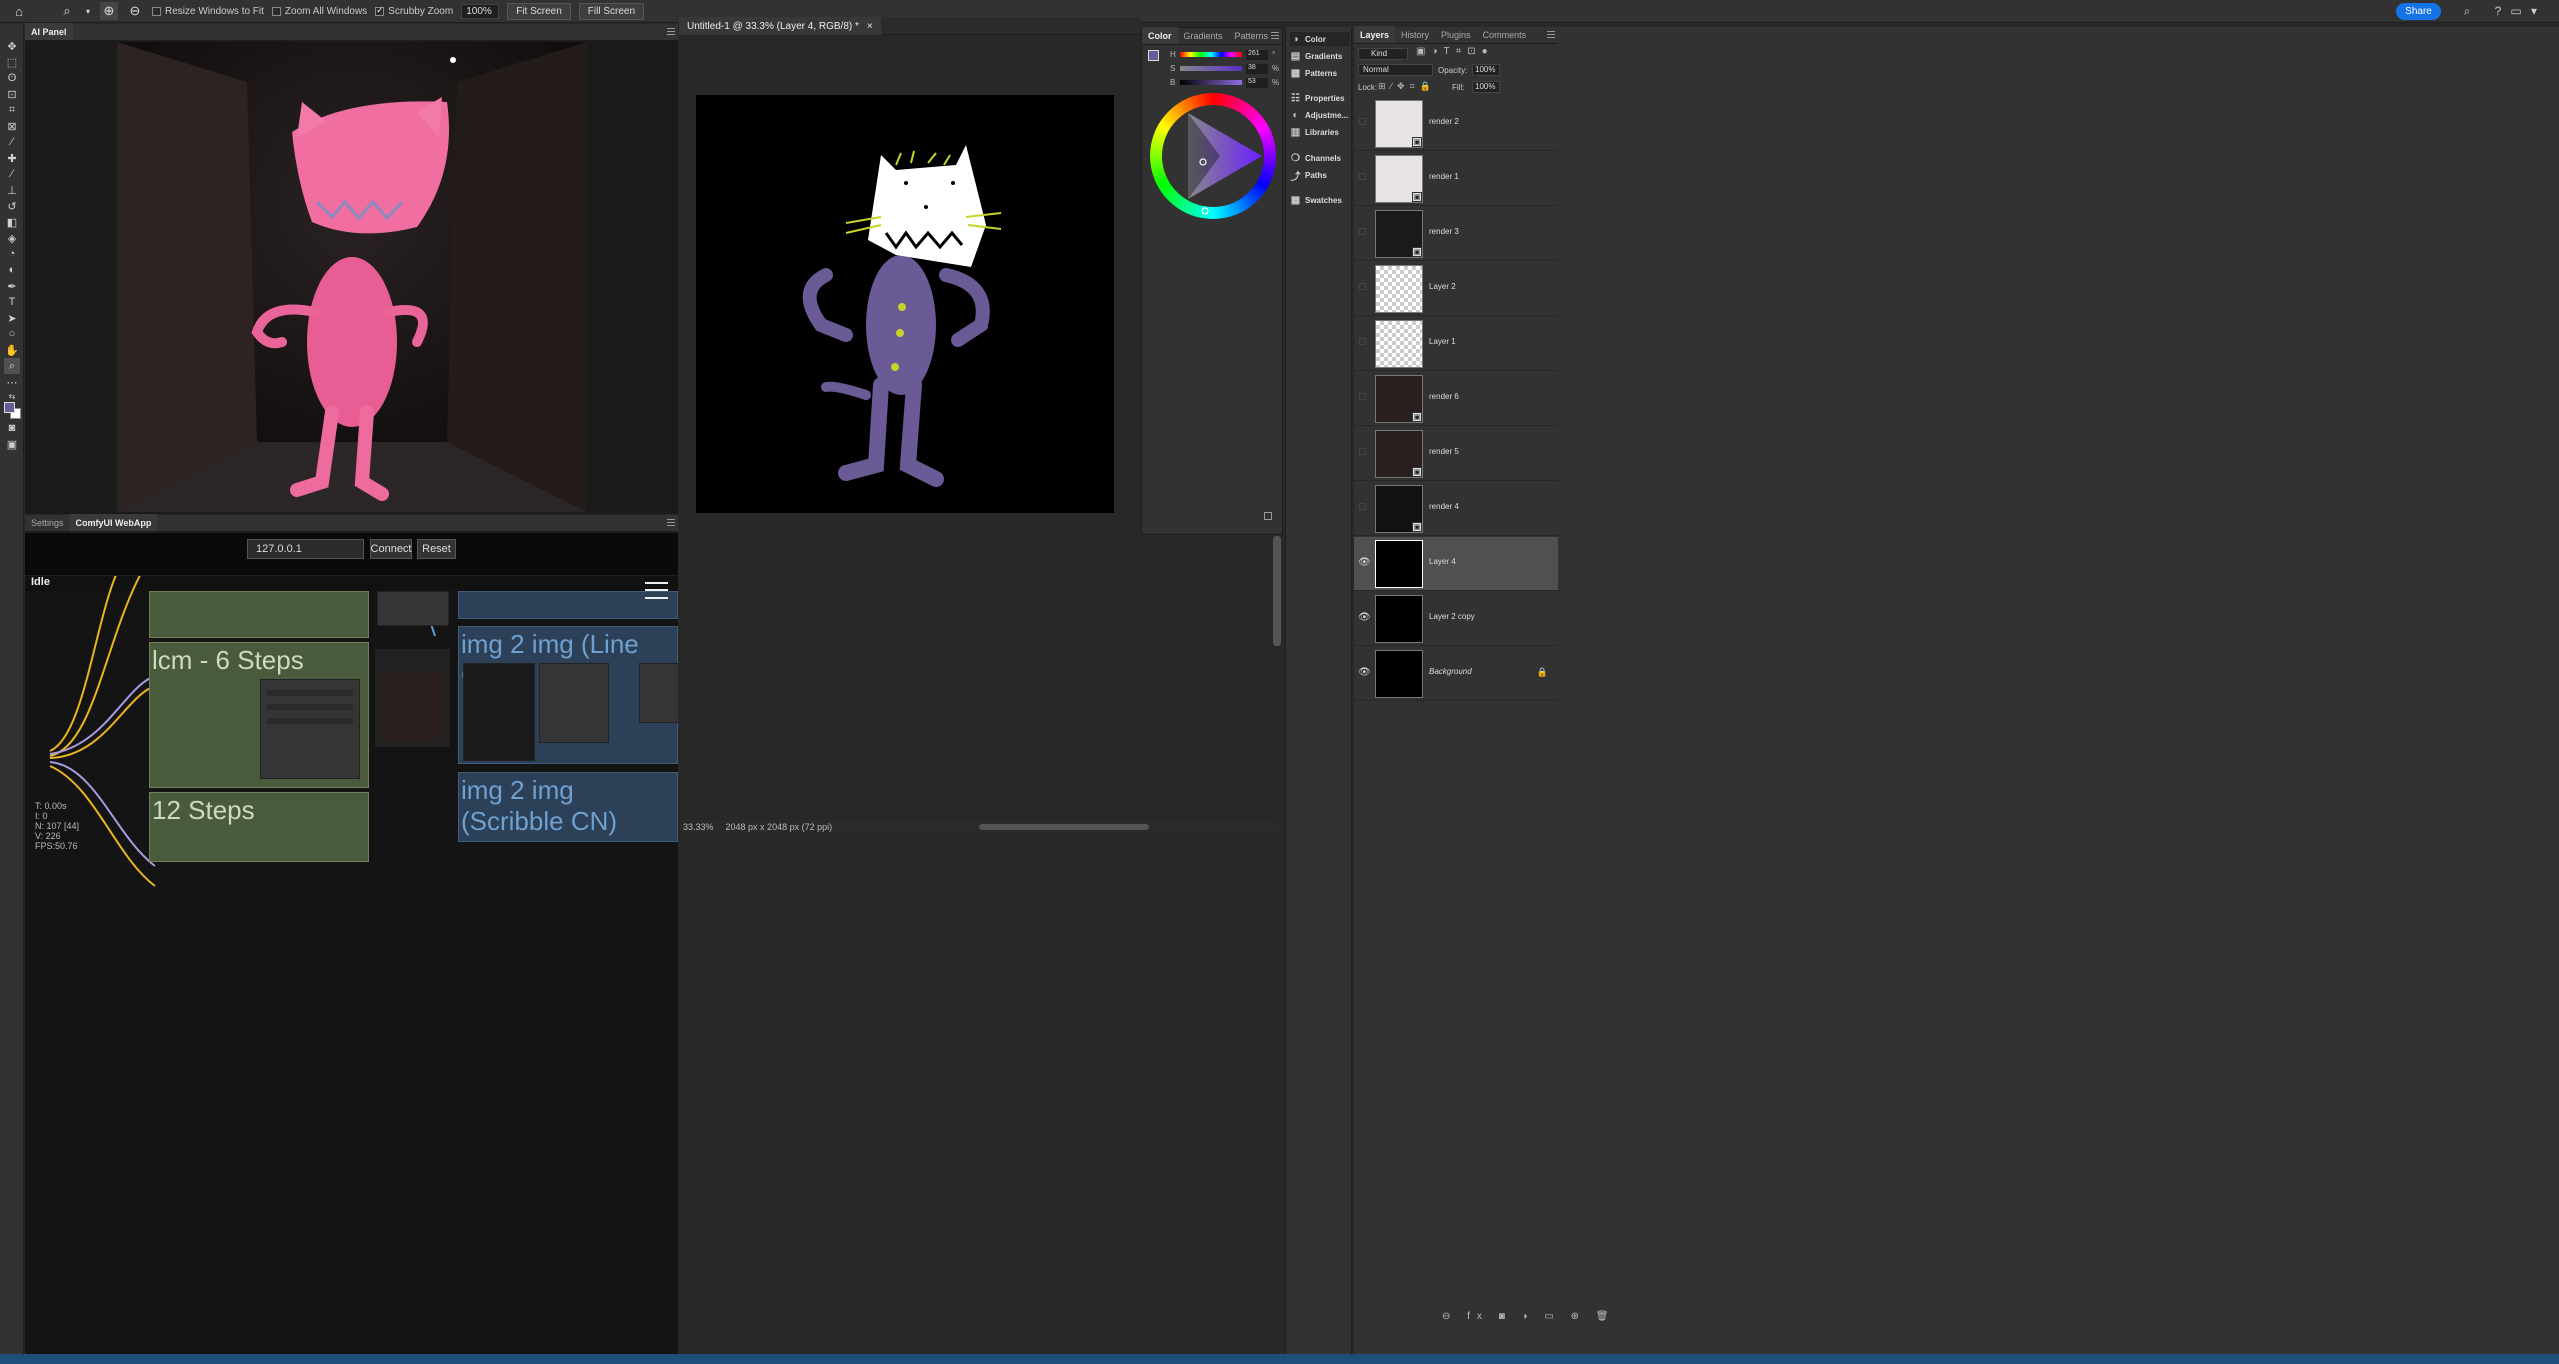  Describe the element at coordinates (319, 11) in the screenshot. I see `zoom-all-checkbox: Zoom All Windows` at that location.